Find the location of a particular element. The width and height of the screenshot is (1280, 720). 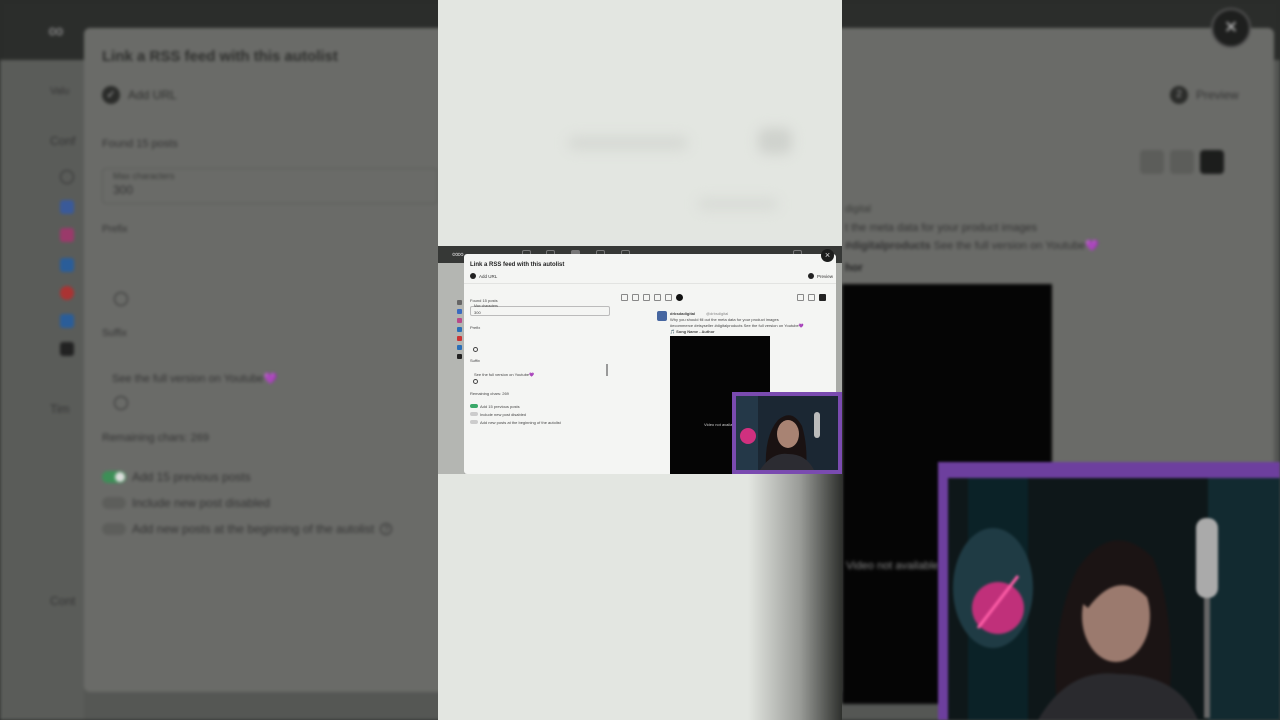

step-preview-label: Preview is located at coordinates (1217, 95).